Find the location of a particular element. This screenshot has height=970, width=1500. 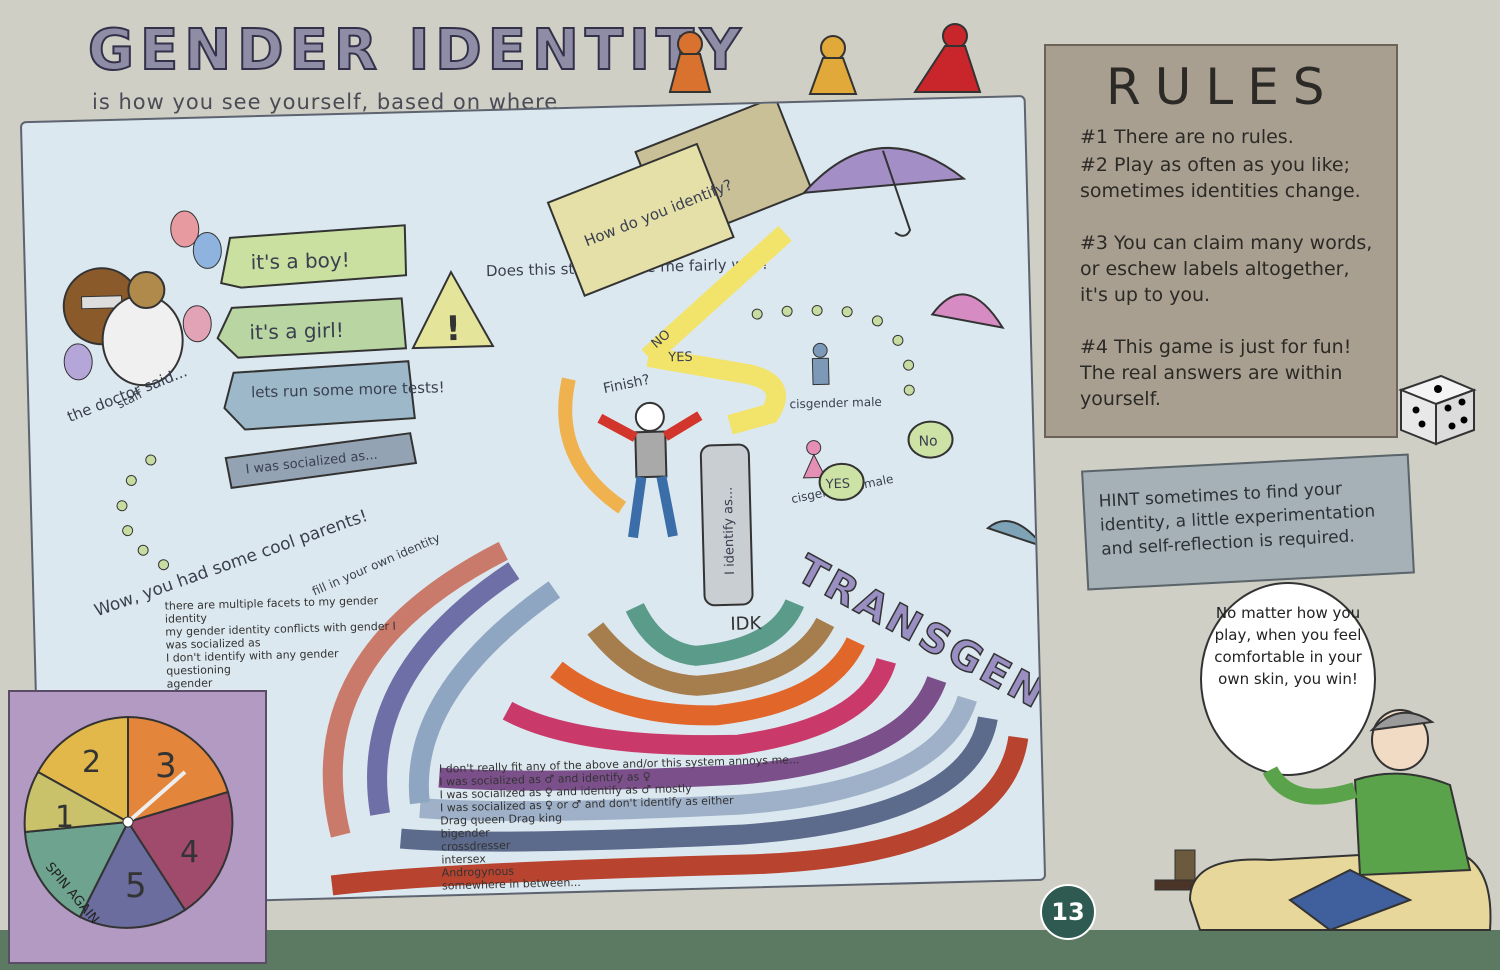

spinner-number-2: 2 is located at coordinates (91, 762).